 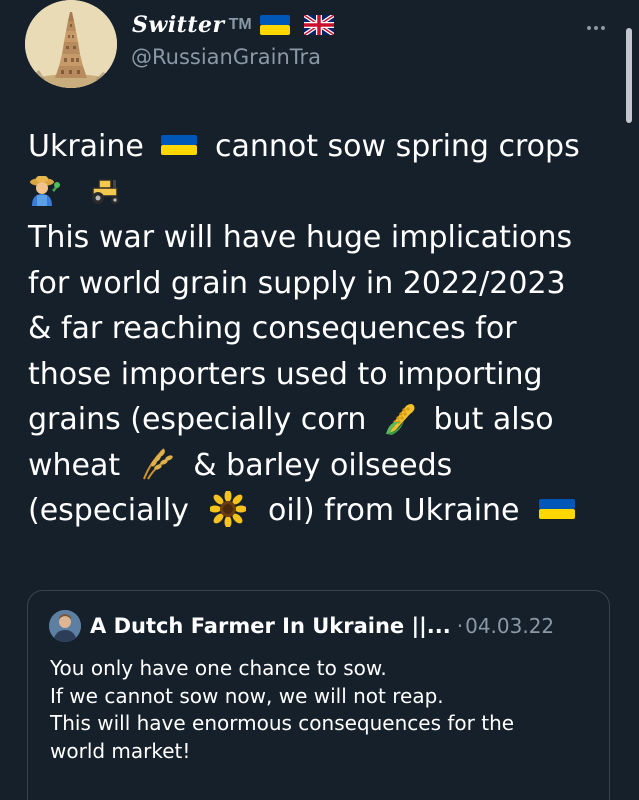 I want to click on quoted-line: If we cannot sow now, we will not reap., so click(x=247, y=695).